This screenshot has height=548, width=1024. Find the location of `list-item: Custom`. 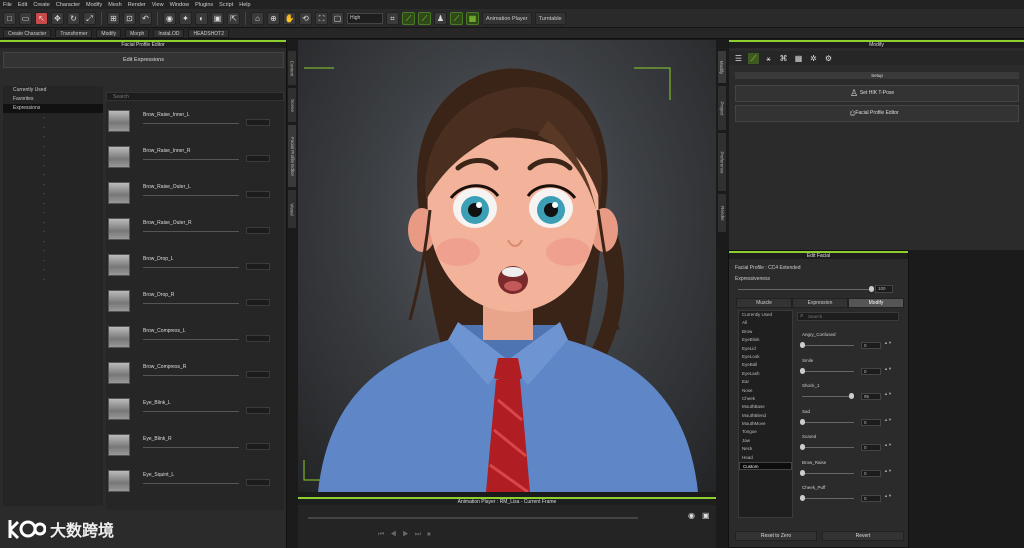

list-item: Custom is located at coordinates (765, 466).